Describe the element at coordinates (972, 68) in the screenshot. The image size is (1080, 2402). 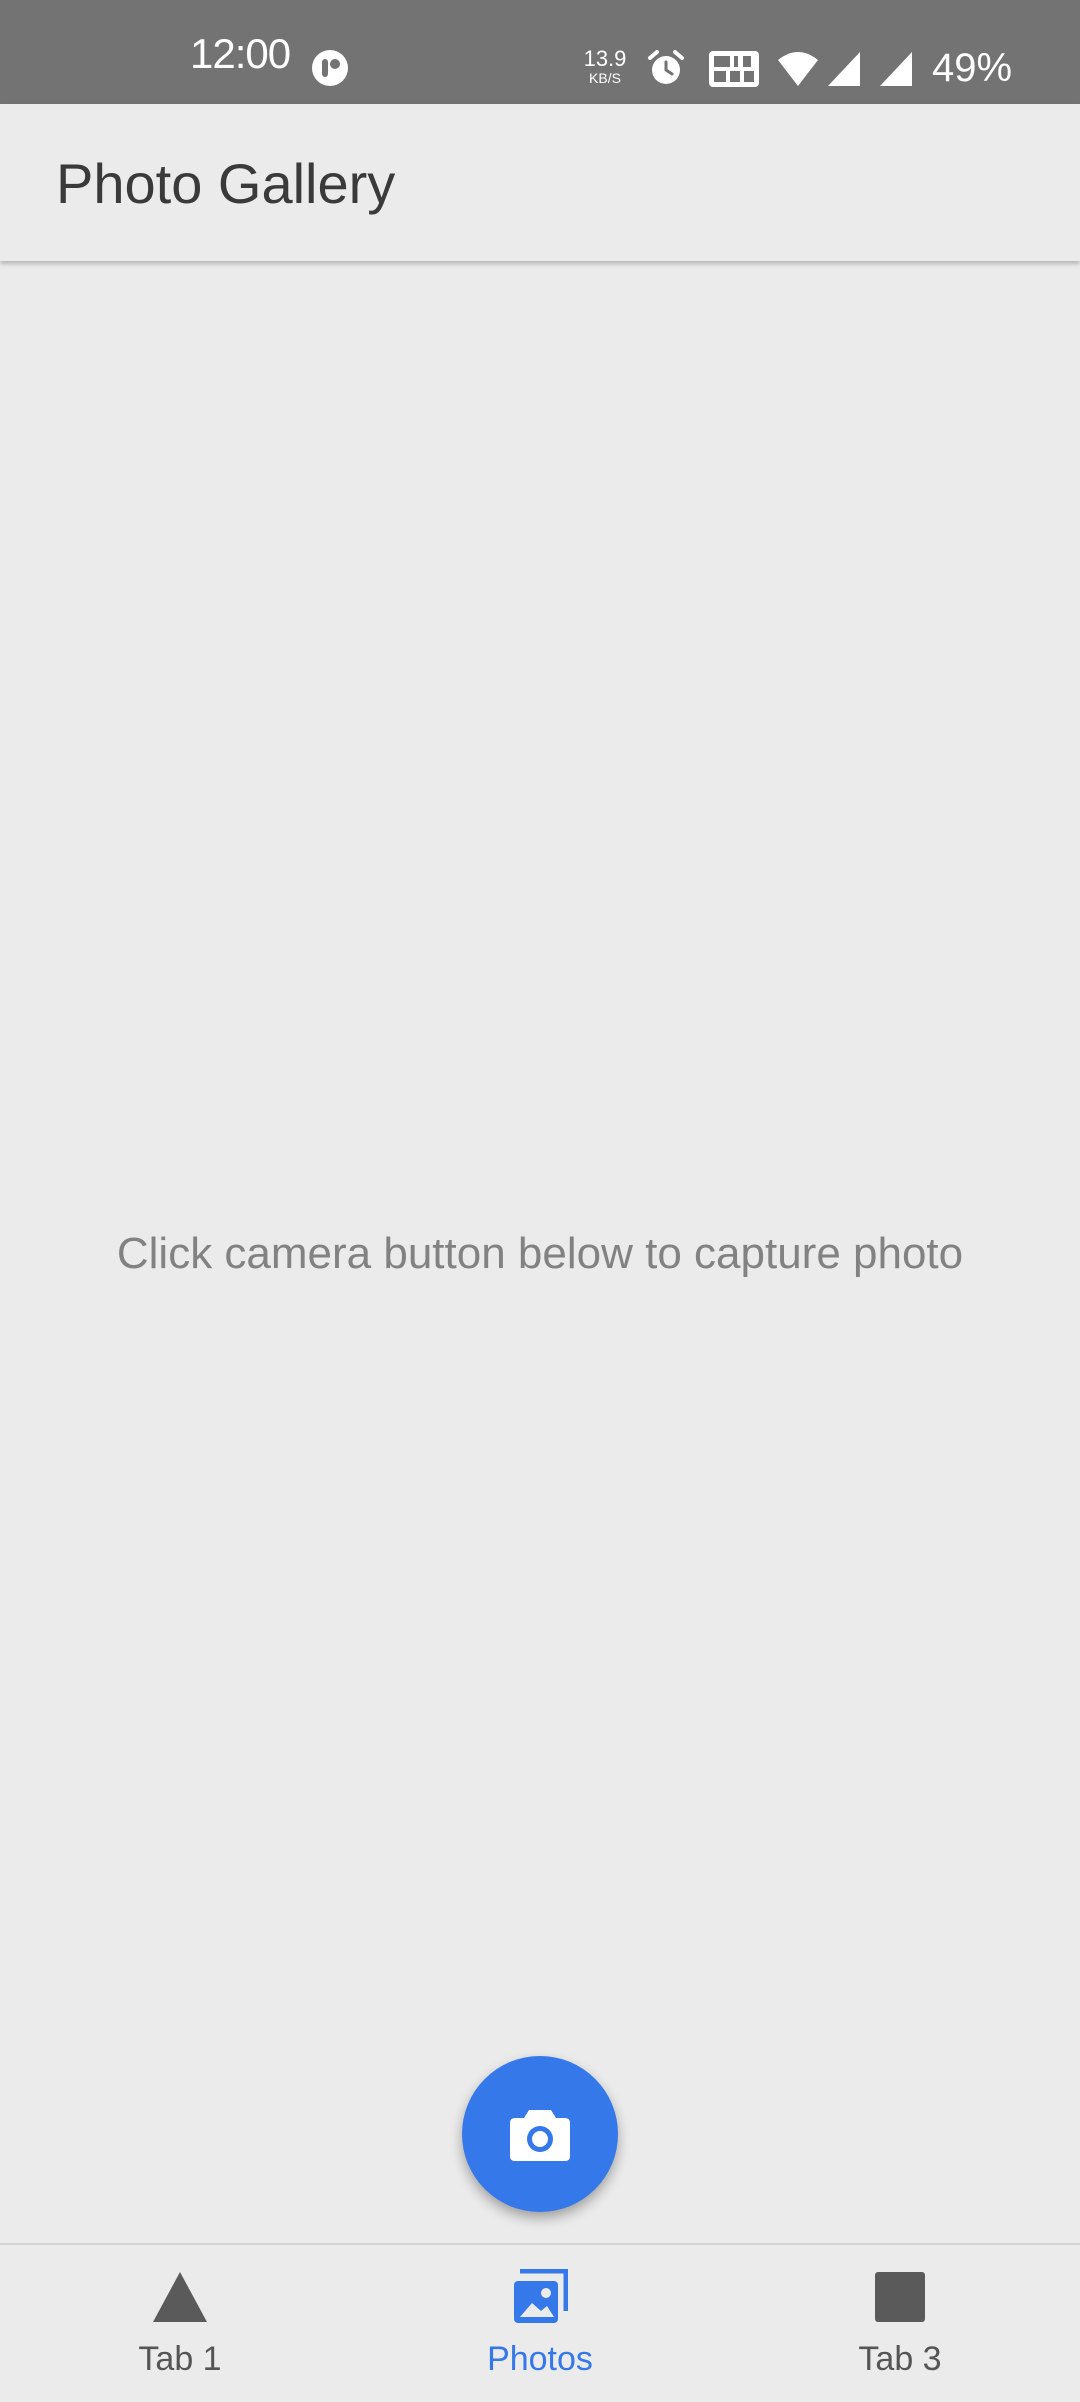
I see `battery-level: 49%` at that location.